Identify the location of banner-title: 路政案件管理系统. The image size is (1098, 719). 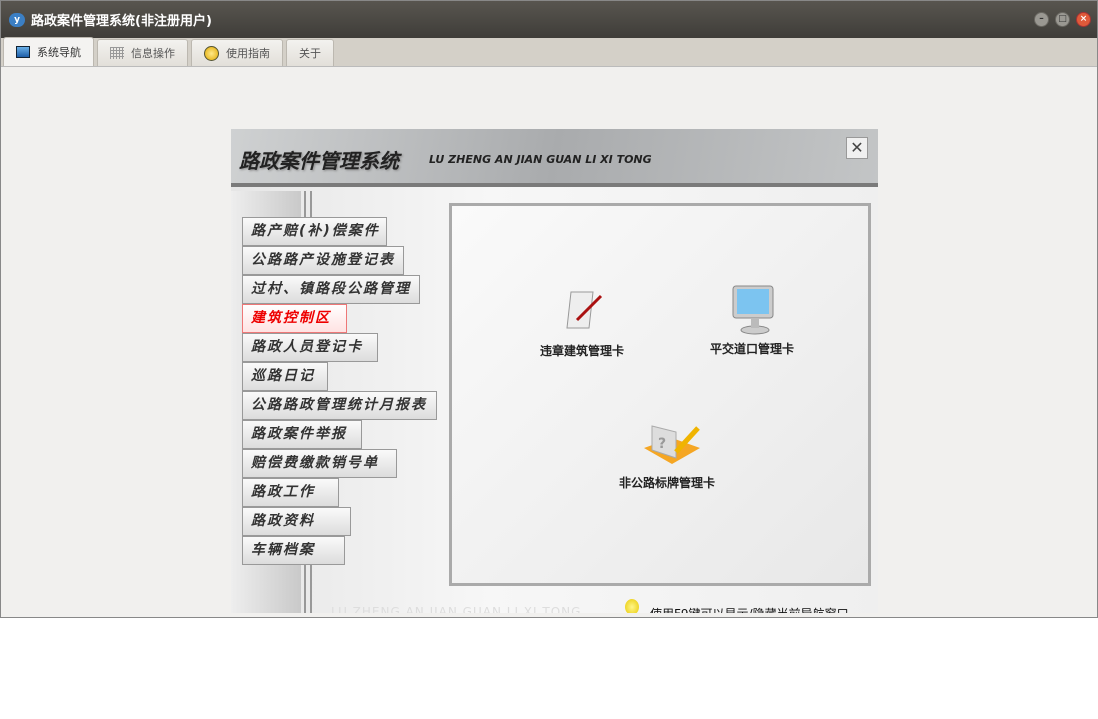
(319, 161).